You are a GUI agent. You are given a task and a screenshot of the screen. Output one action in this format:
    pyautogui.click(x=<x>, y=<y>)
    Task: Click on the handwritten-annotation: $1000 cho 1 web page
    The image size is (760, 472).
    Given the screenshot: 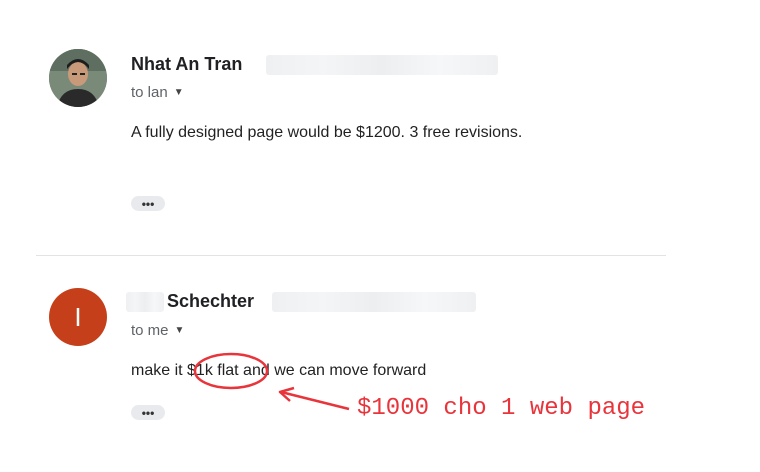 What is the action you would take?
    pyautogui.click(x=501, y=408)
    